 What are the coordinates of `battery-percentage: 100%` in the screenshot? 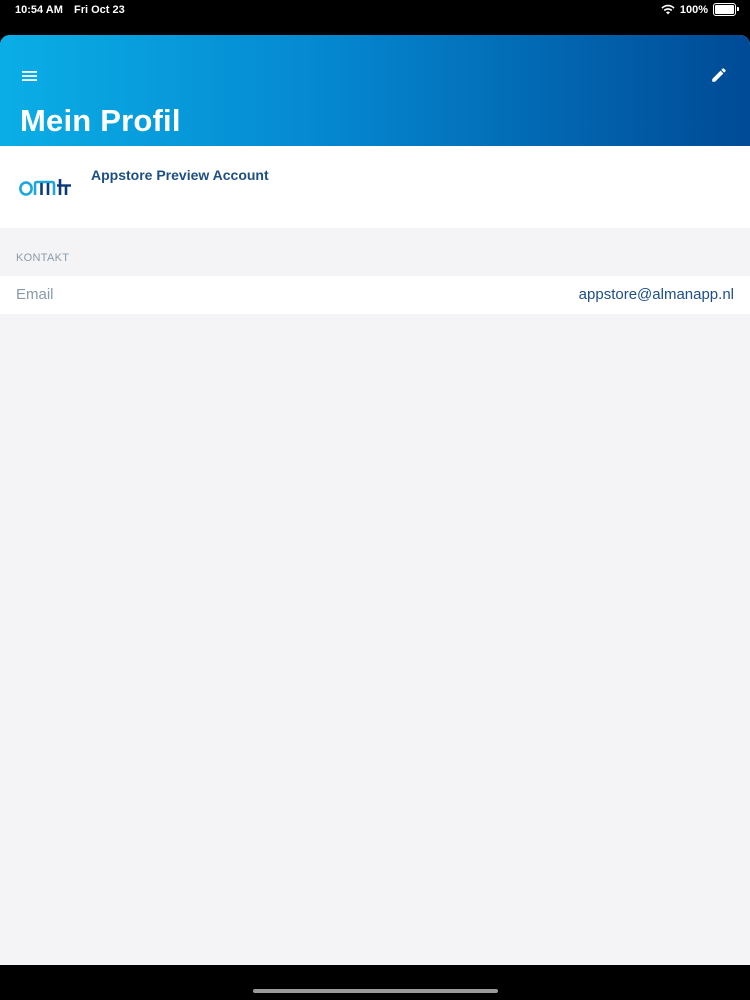 It's located at (693, 9).